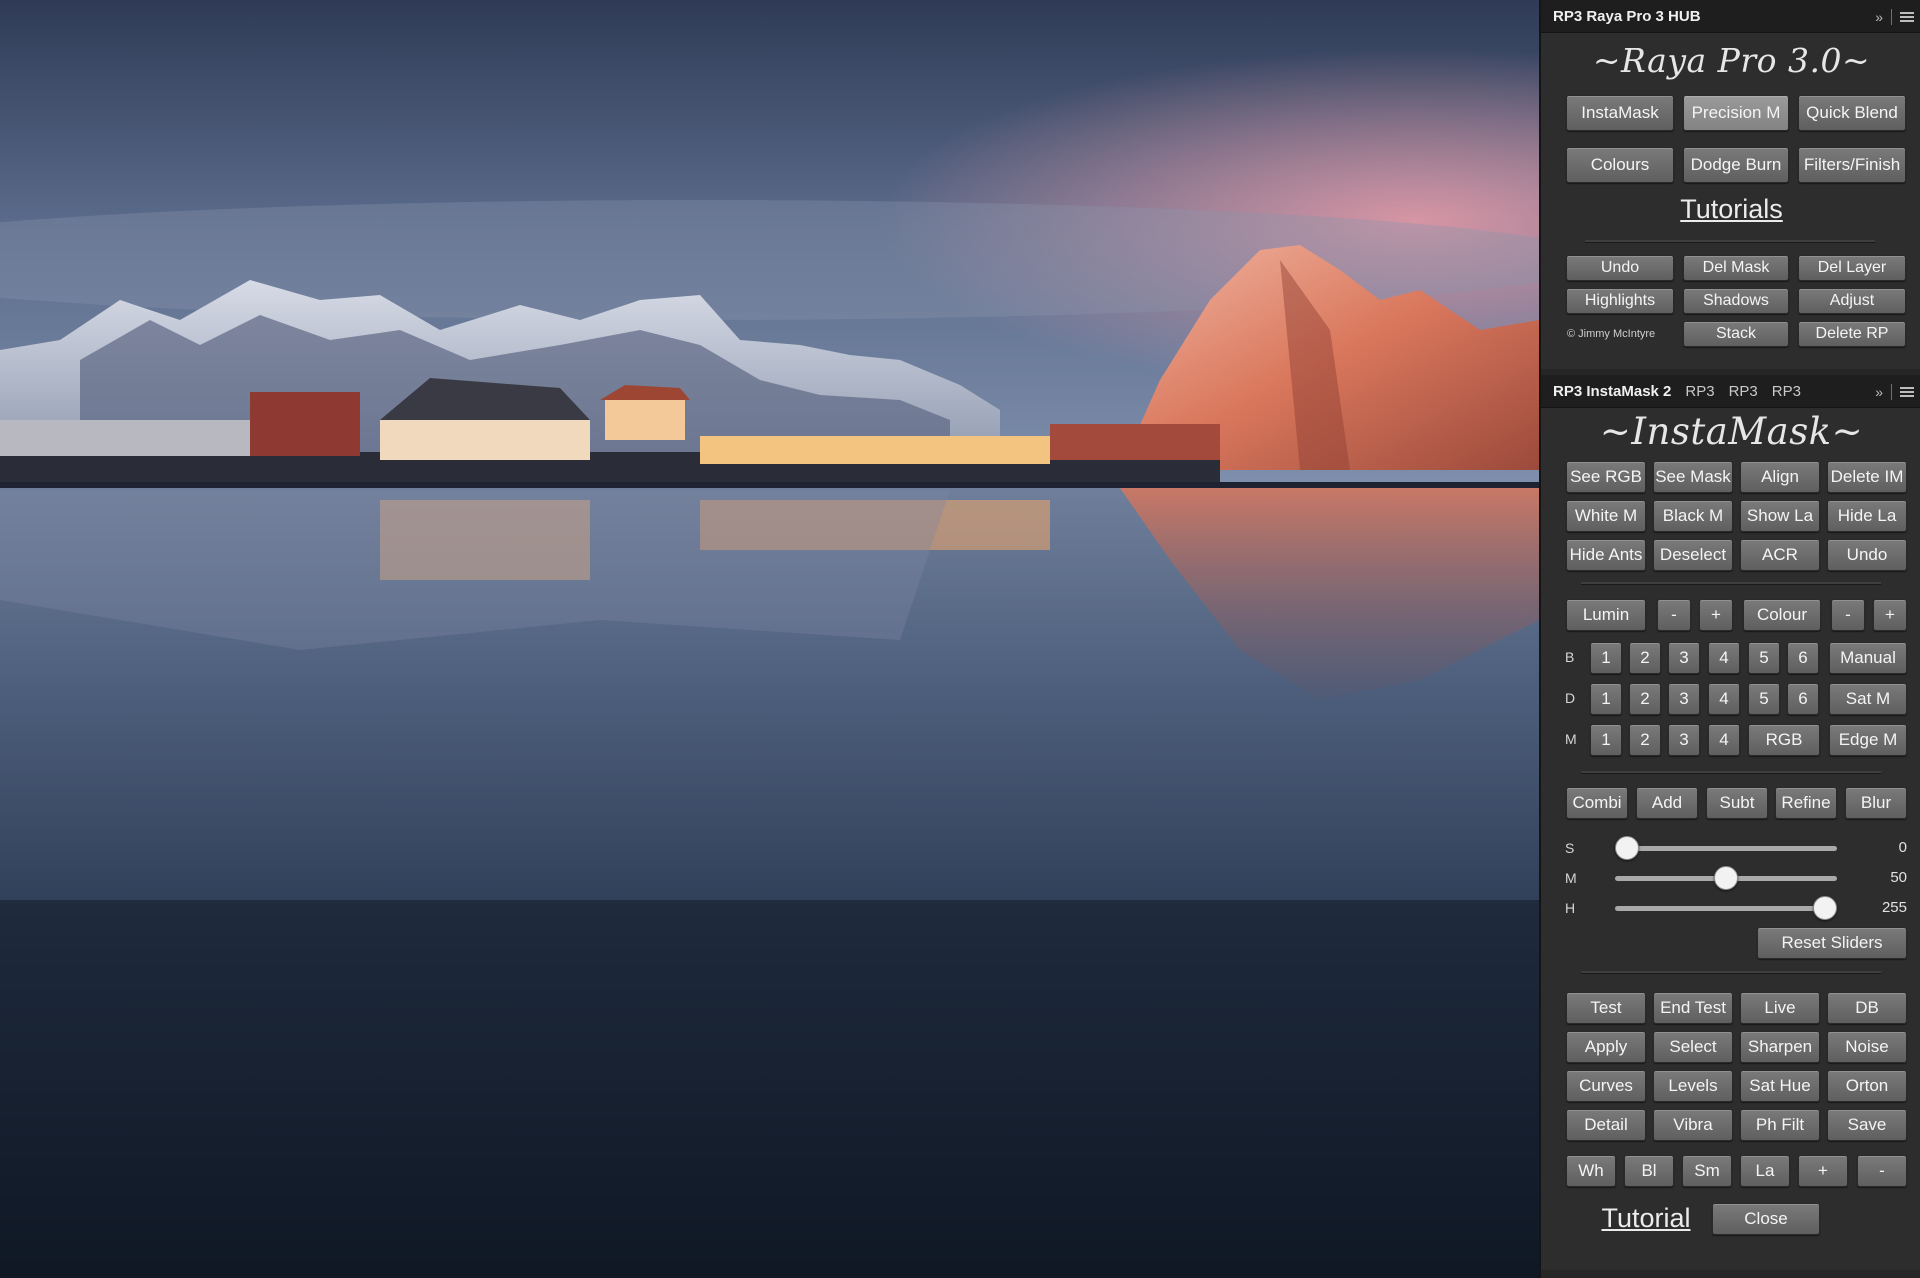 The height and width of the screenshot is (1278, 1920). Describe the element at coordinates (1780, 477) in the screenshot. I see `align-button: Align` at that location.